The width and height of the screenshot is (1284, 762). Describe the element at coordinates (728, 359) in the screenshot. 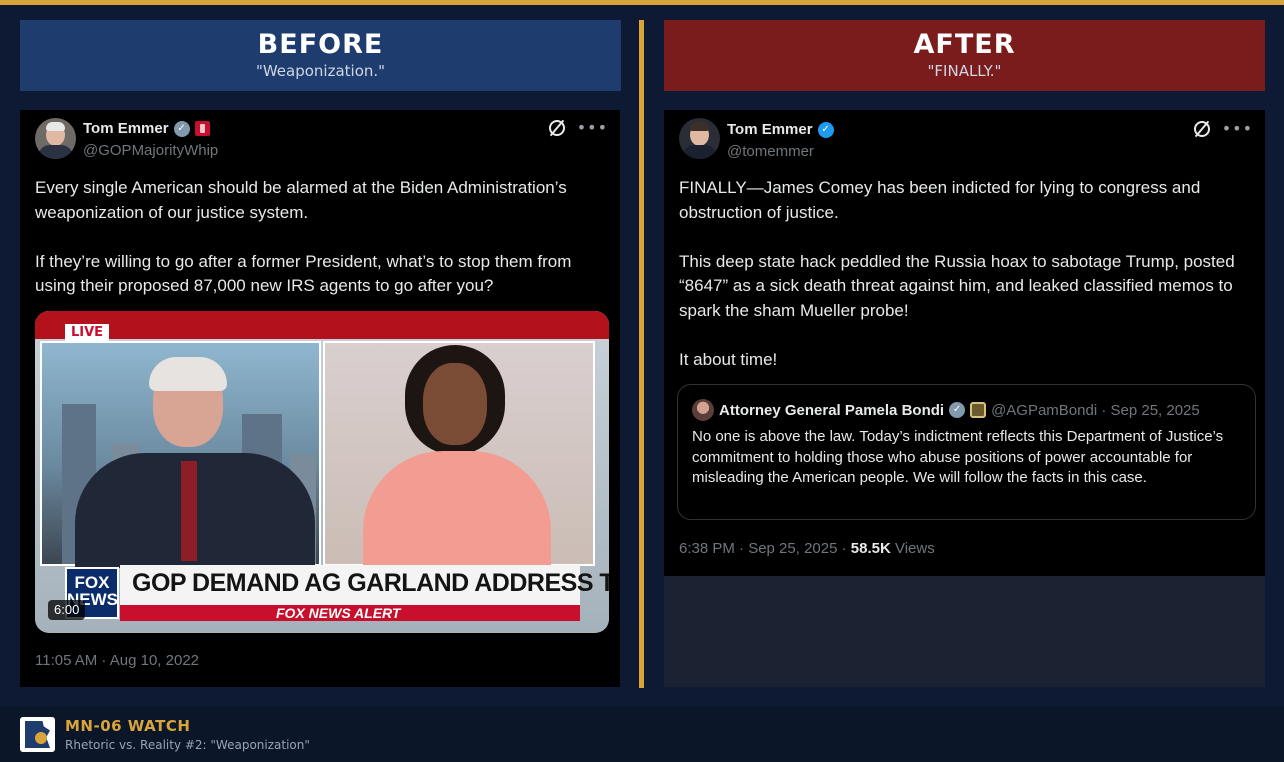

I see `tweet-paragraph: It about time!` at that location.